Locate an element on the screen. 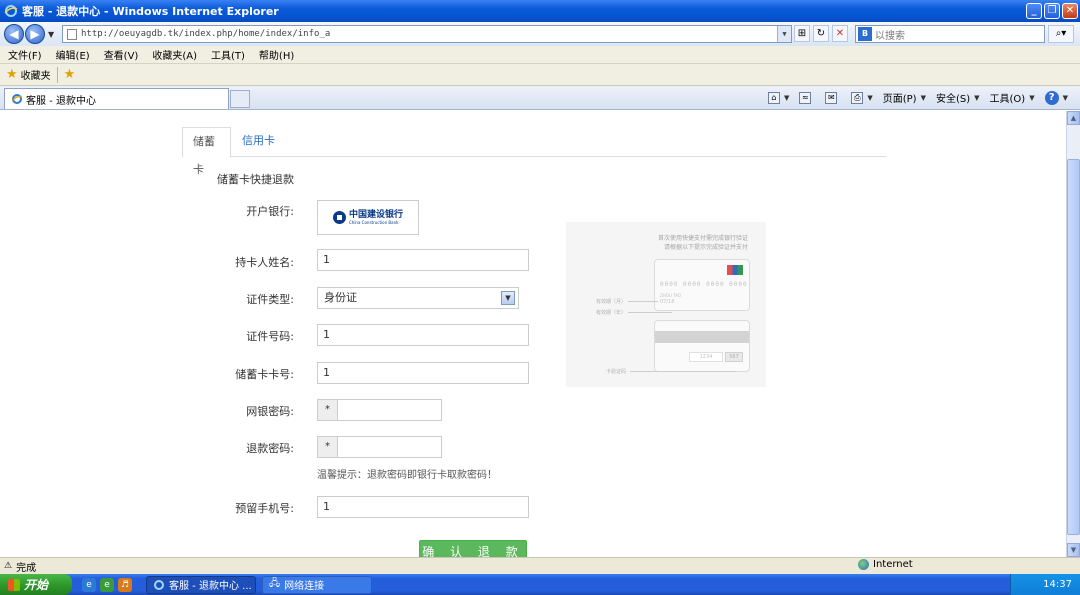 Image resolution: width=1080 pixels, height=595 pixels. favorites-star-icon: ★ is located at coordinates (12, 74).